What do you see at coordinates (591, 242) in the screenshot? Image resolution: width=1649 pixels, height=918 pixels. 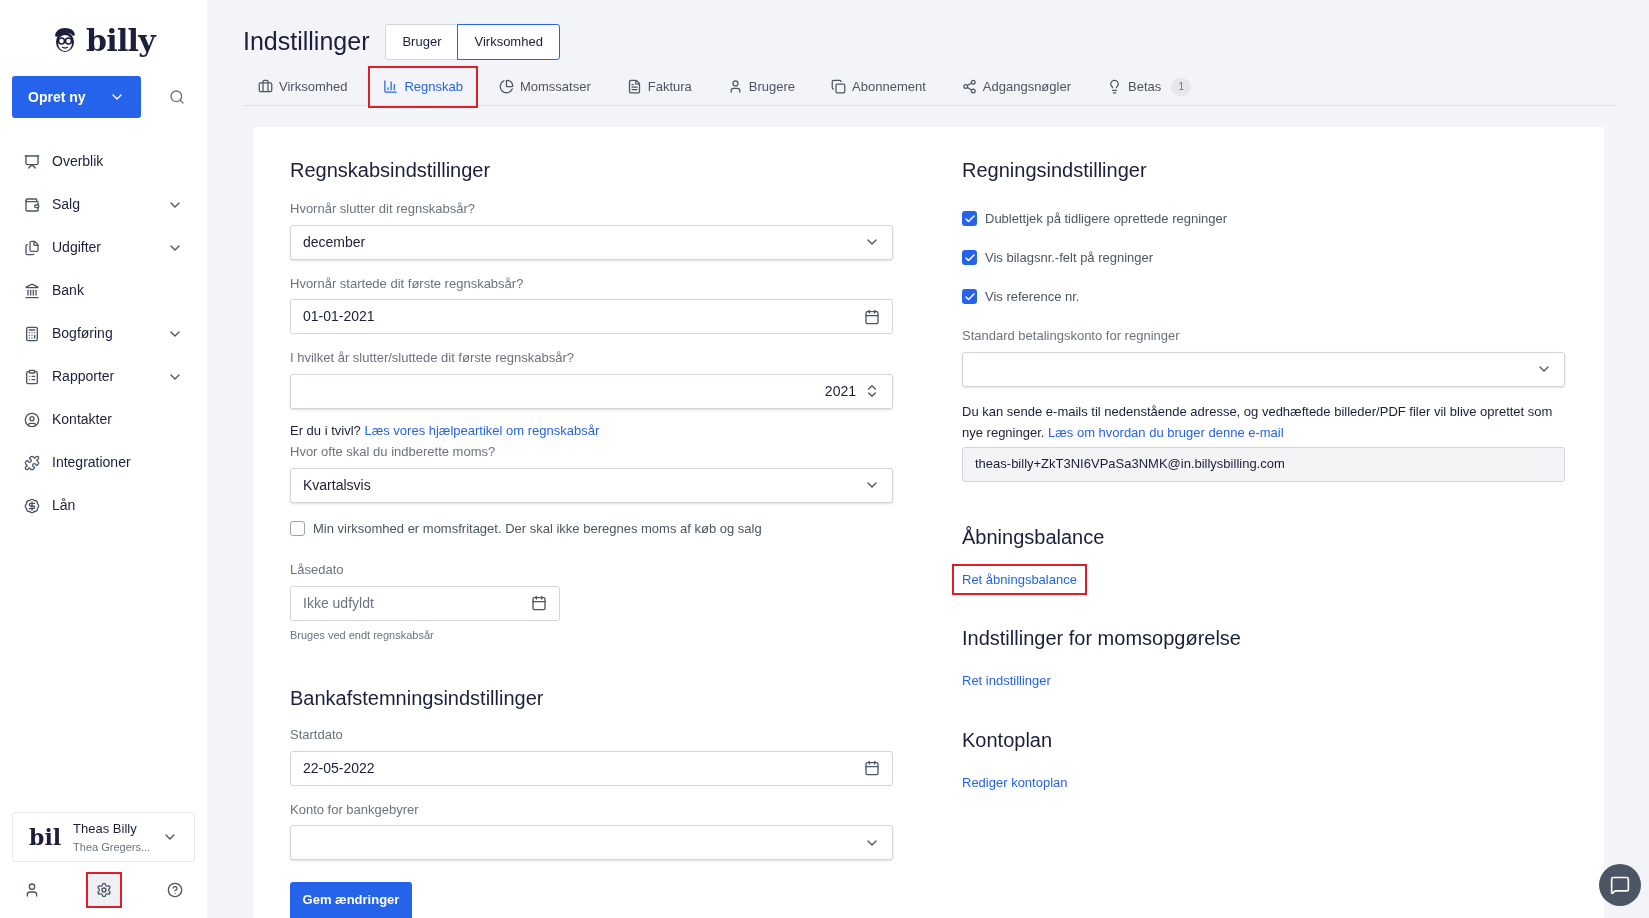 I see `select-field: december` at bounding box center [591, 242].